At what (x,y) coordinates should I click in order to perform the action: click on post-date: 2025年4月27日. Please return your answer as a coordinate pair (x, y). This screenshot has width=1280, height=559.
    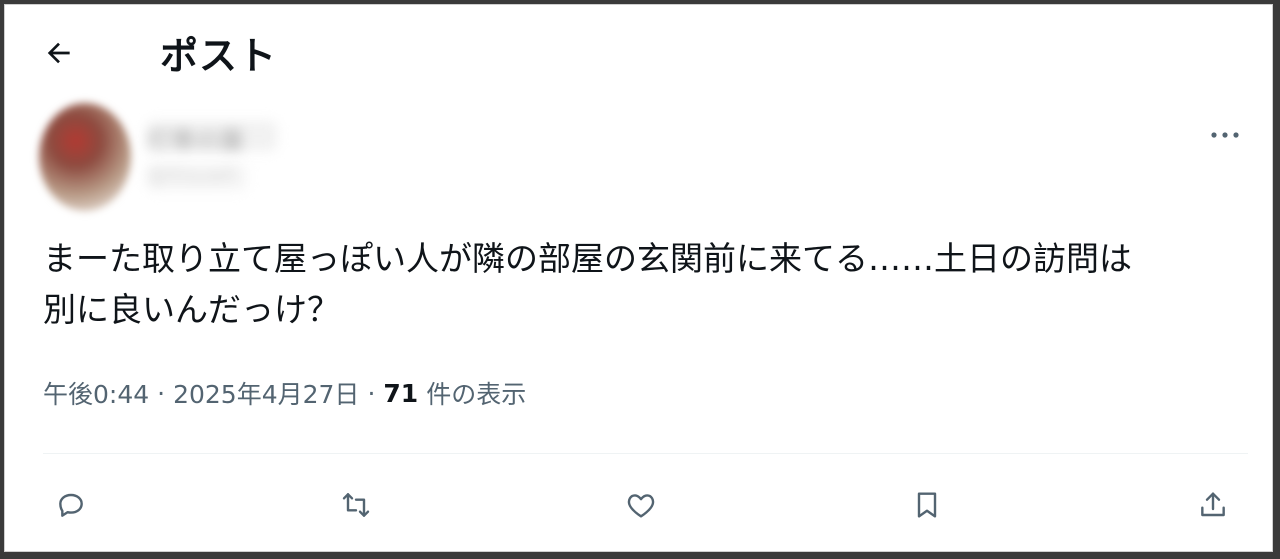
    Looking at the image, I should click on (266, 393).